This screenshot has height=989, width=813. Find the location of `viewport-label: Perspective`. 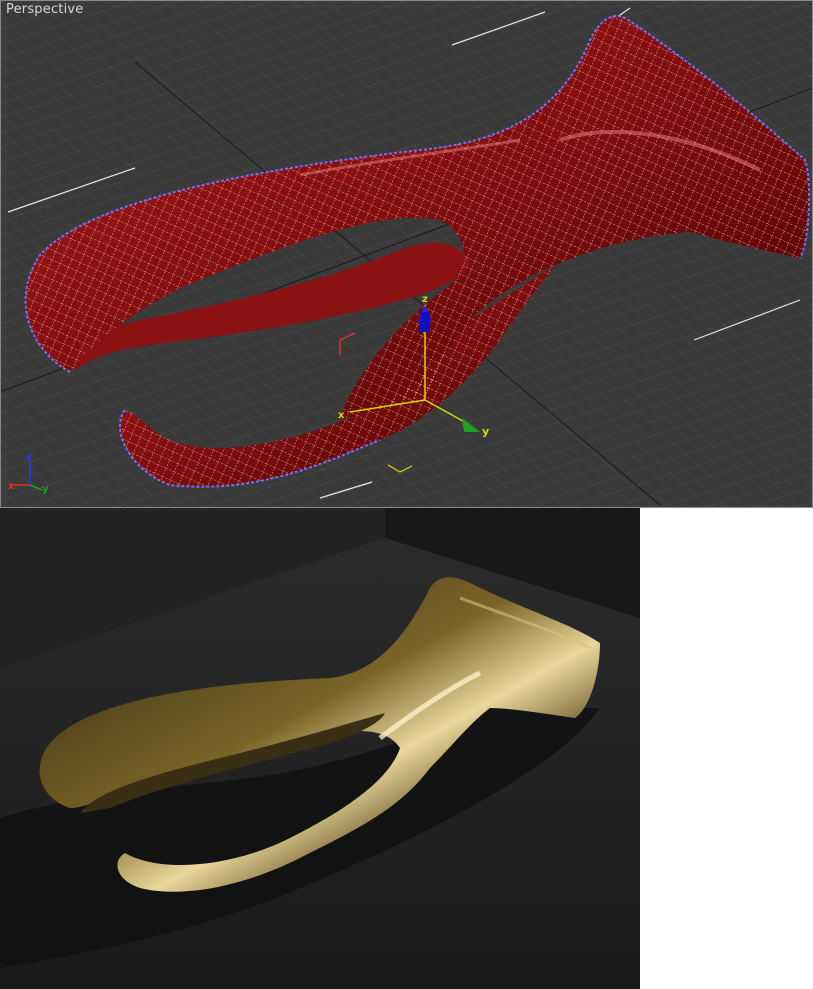

viewport-label: Perspective is located at coordinates (45, 9).